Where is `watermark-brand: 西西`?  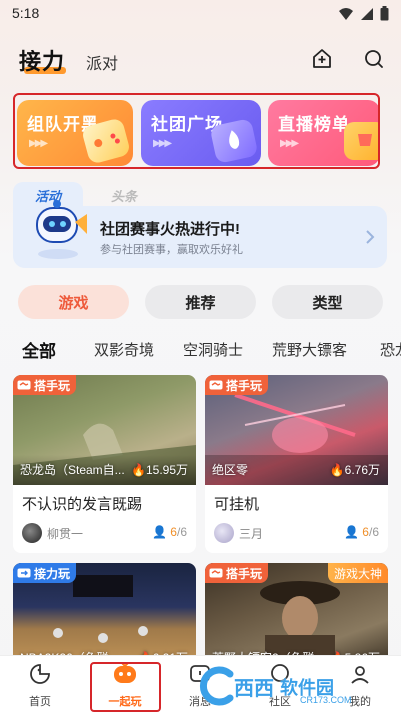
watermark-brand: 西西 is located at coordinates (254, 689).